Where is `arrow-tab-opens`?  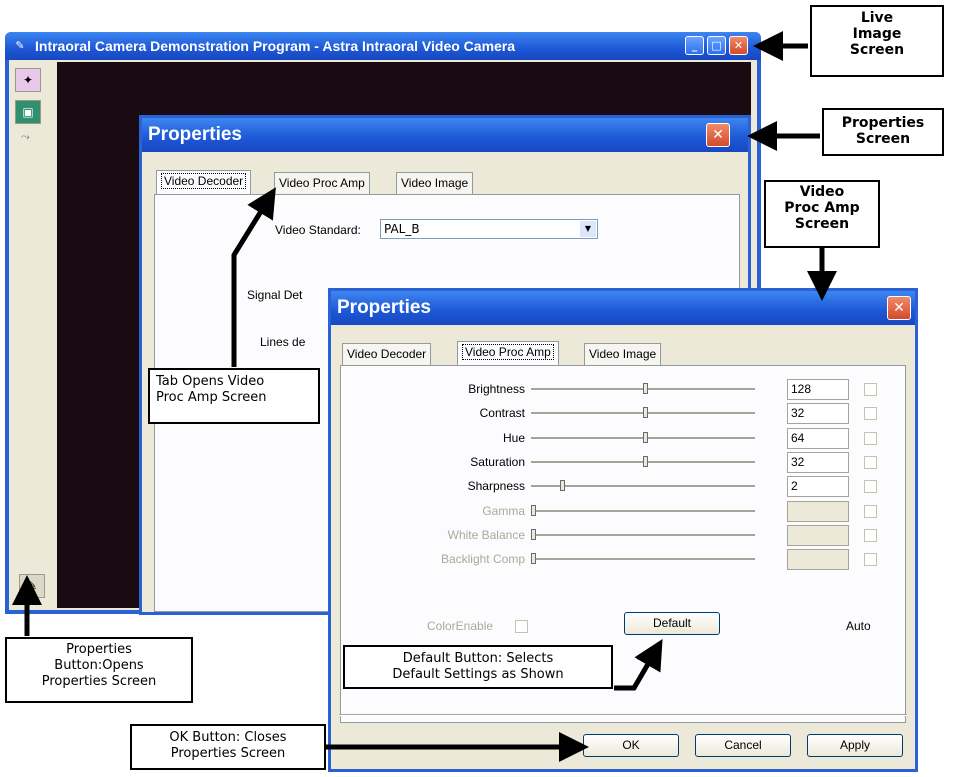 arrow-tab-opens is located at coordinates (253, 277).